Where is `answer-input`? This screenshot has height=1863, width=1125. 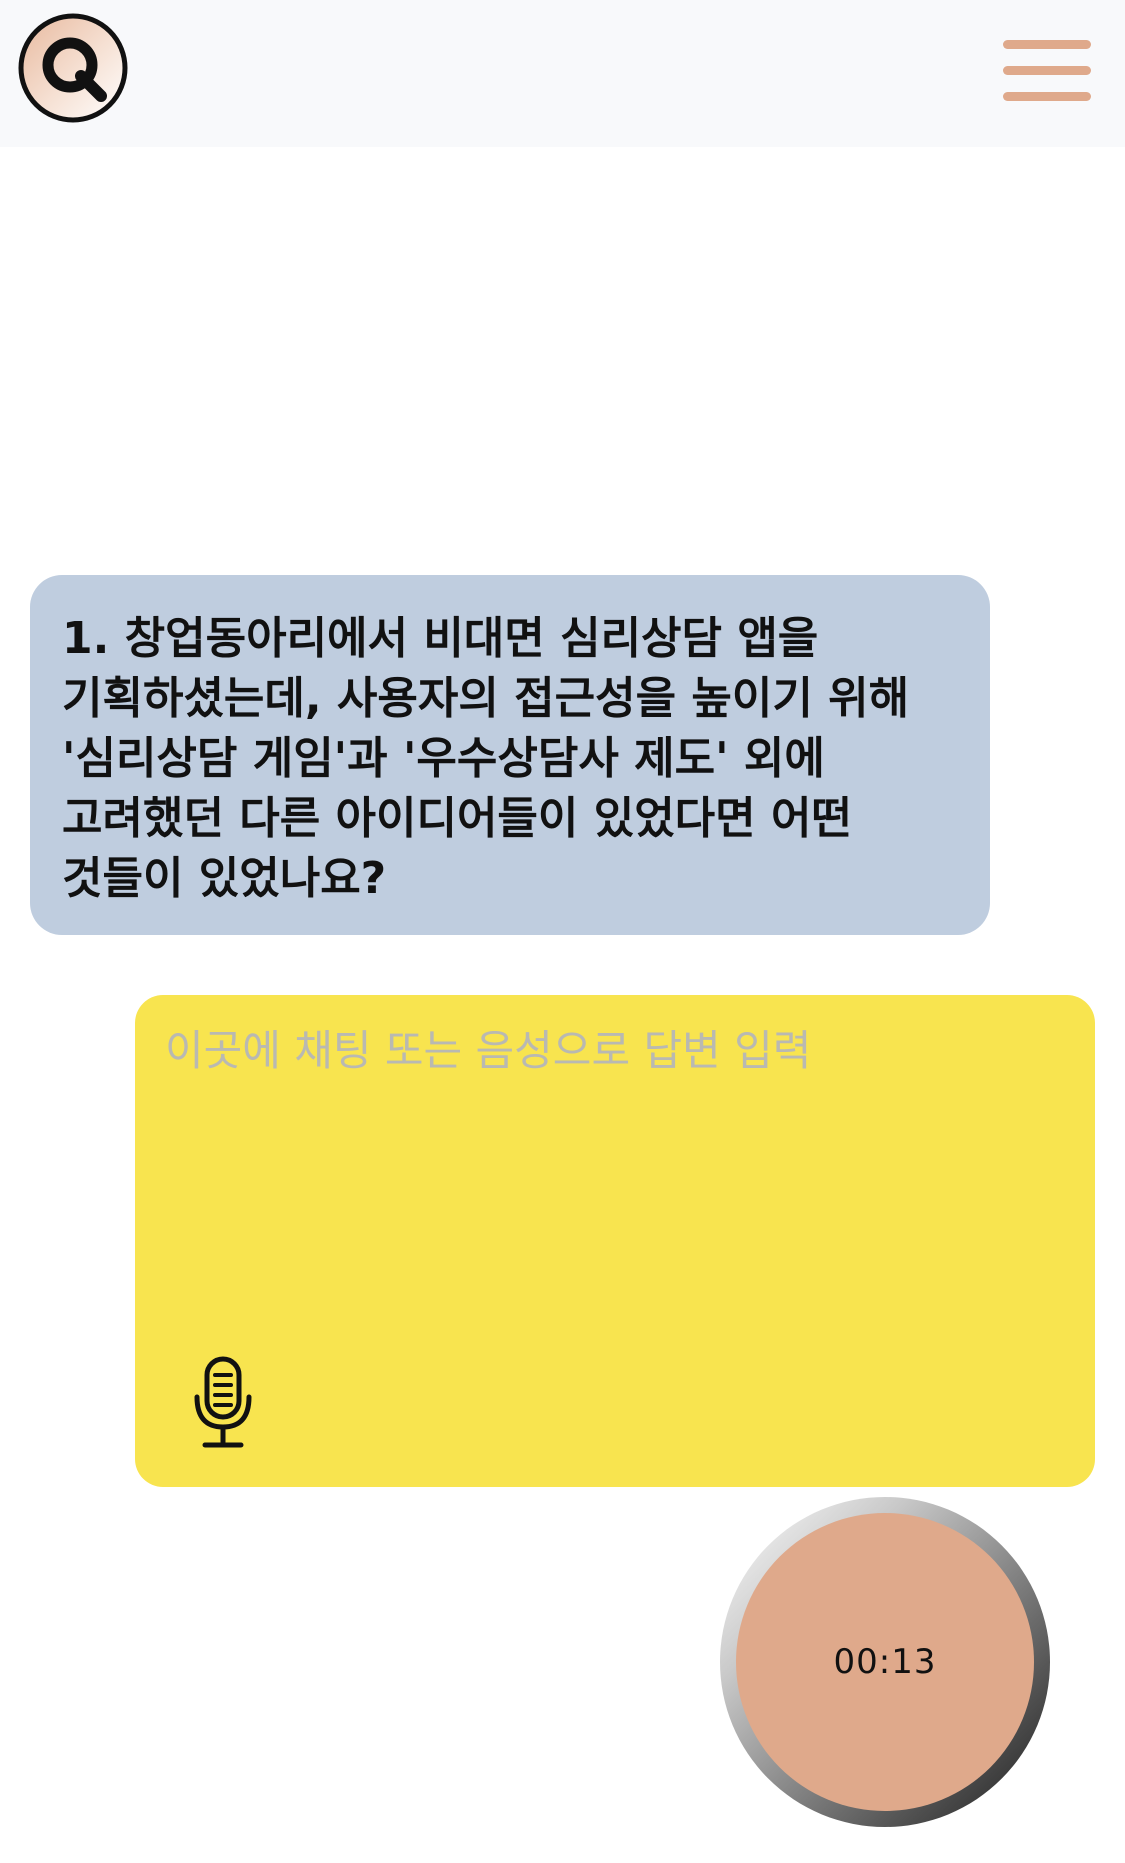 answer-input is located at coordinates (615, 1173).